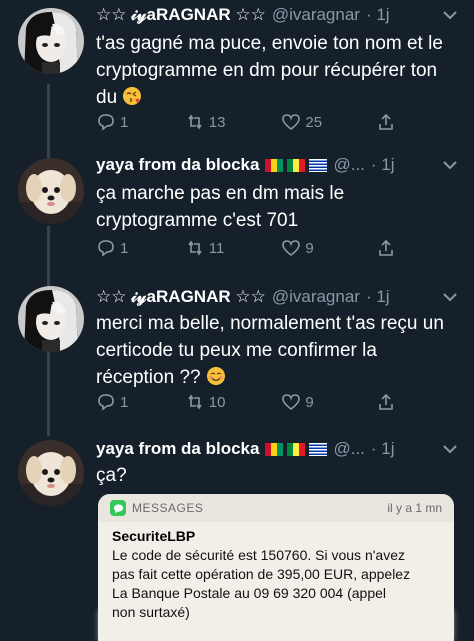 This screenshot has width=474, height=641. I want to click on tweet-actions: 1 13 25, so click(246, 122).